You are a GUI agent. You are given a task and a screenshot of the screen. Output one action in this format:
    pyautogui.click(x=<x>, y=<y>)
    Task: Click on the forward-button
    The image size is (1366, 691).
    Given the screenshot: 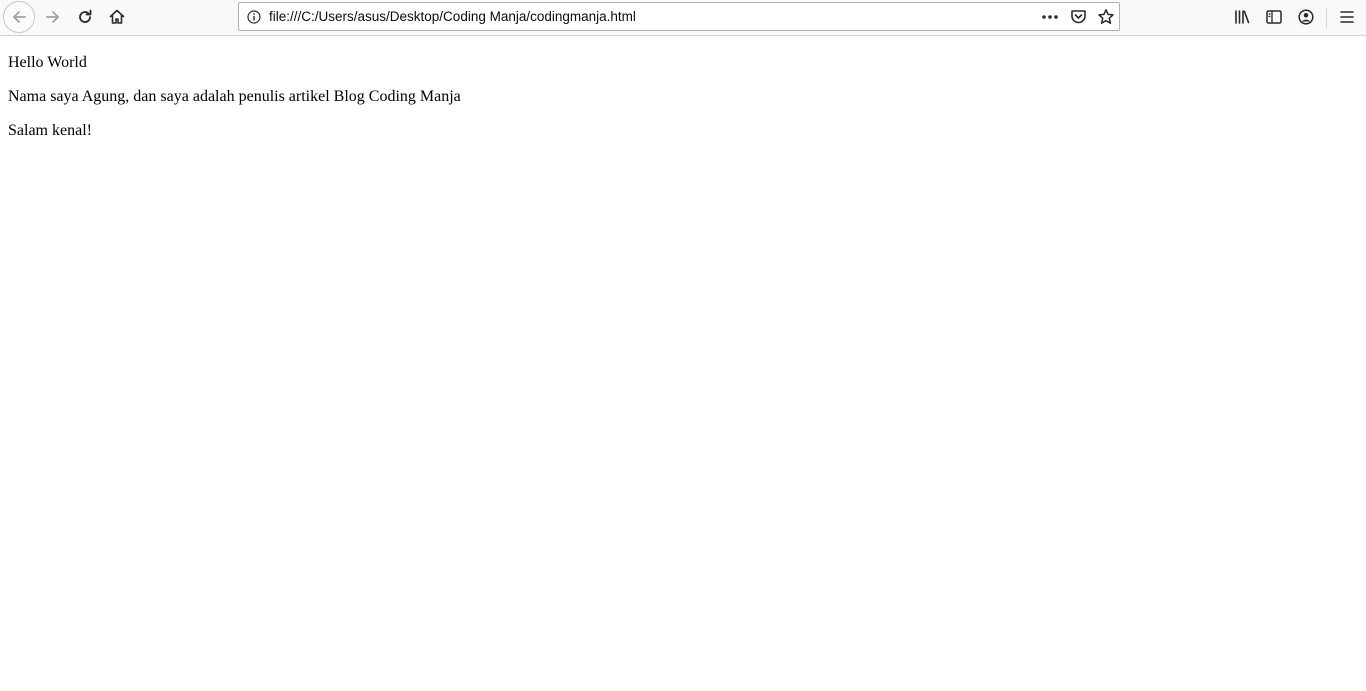 What is the action you would take?
    pyautogui.click(x=53, y=17)
    